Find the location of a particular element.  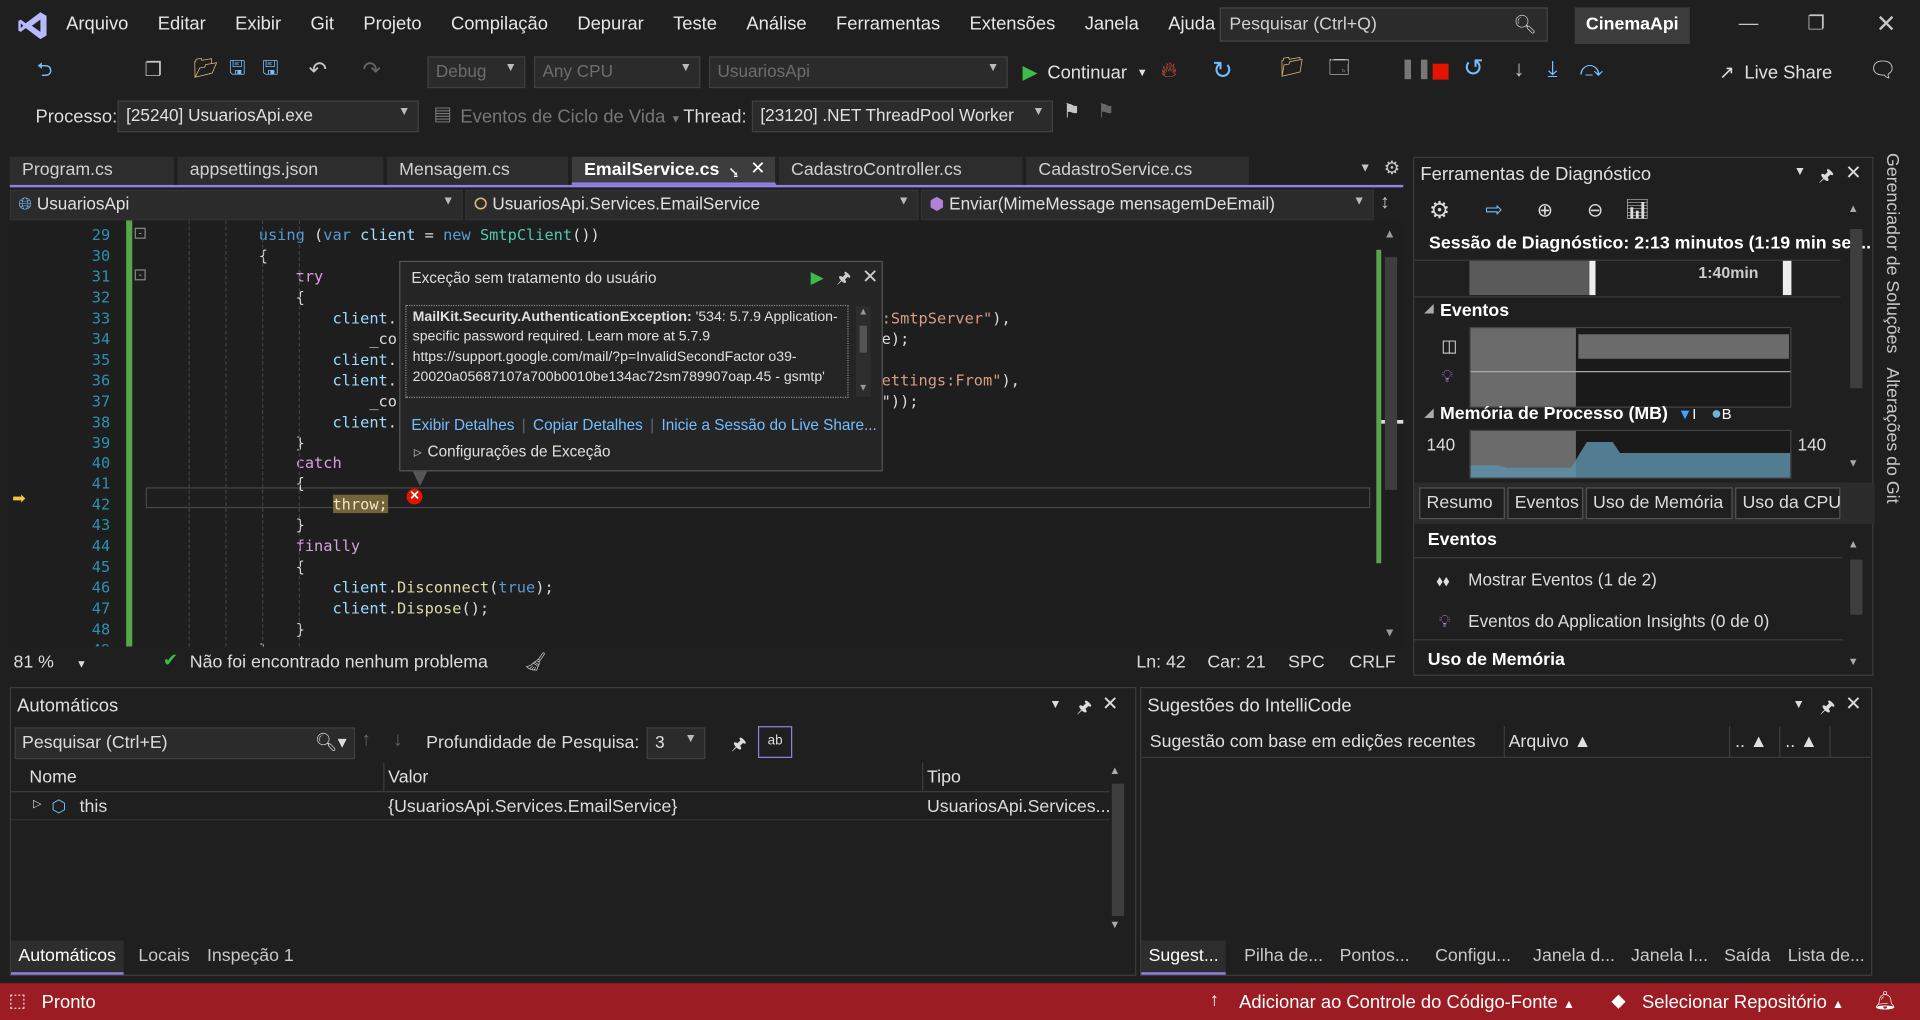

back-icon: ⮌ is located at coordinates (45, 71).